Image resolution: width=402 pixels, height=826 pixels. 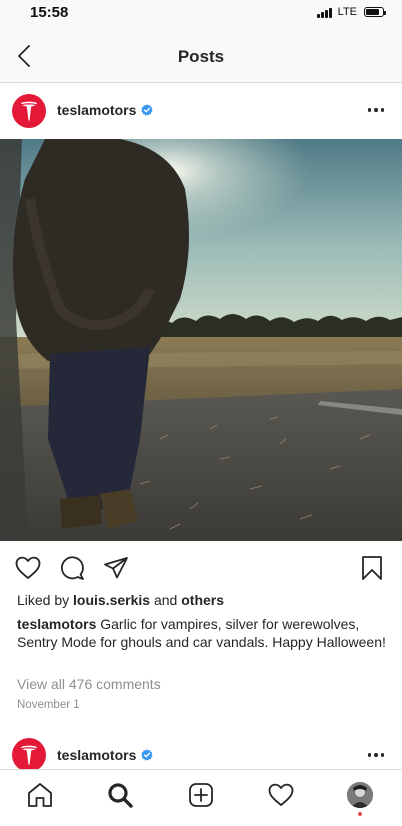 I want to click on battery-icon, so click(x=375, y=12).